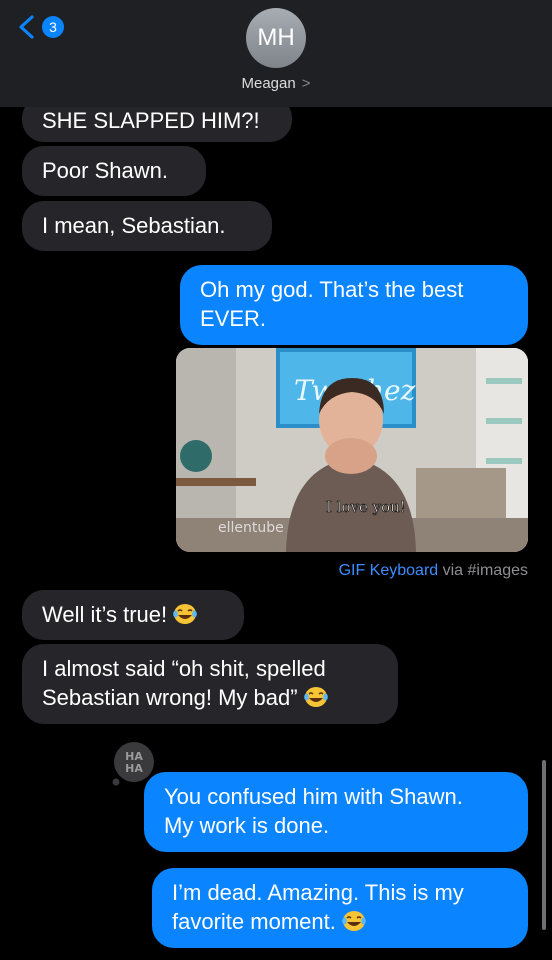 The image size is (552, 960). What do you see at coordinates (170, 697) in the screenshot?
I see `message-text-line: Sebastian wrong! My bad”` at bounding box center [170, 697].